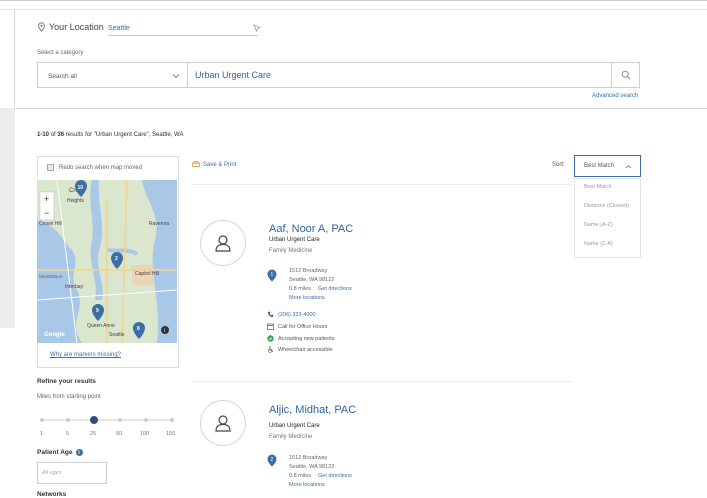 The image size is (707, 498). I want to click on sort-option-best-match: Best Match, so click(598, 187).